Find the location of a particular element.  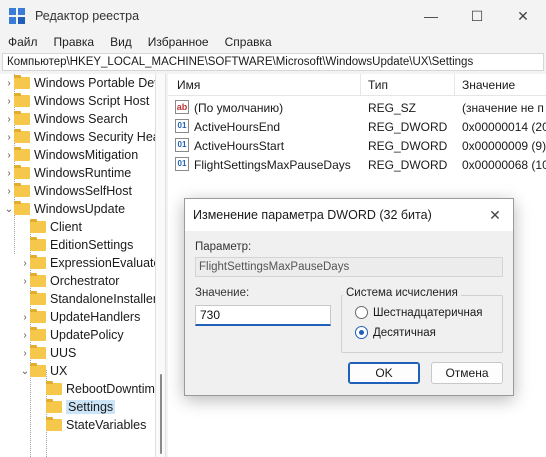

ok-button: OK is located at coordinates (384, 373).